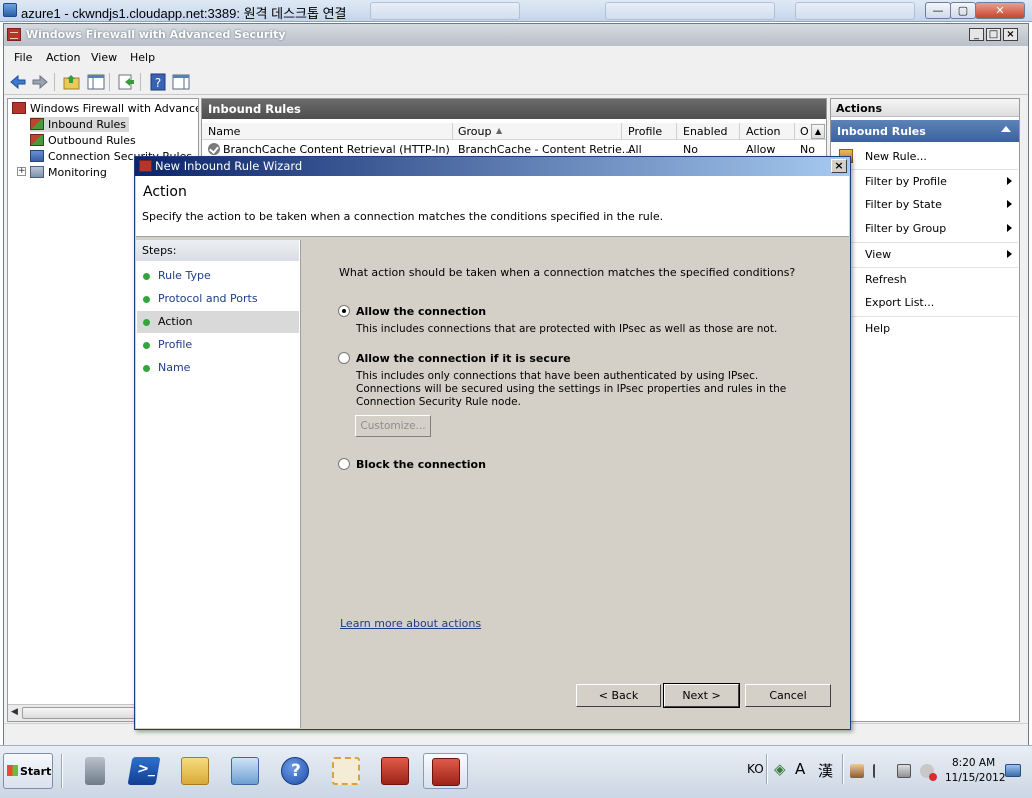 This screenshot has height=798, width=1032. Describe the element at coordinates (105, 108) in the screenshot. I see `tree-root: Windows Firewall with Advanced S` at that location.